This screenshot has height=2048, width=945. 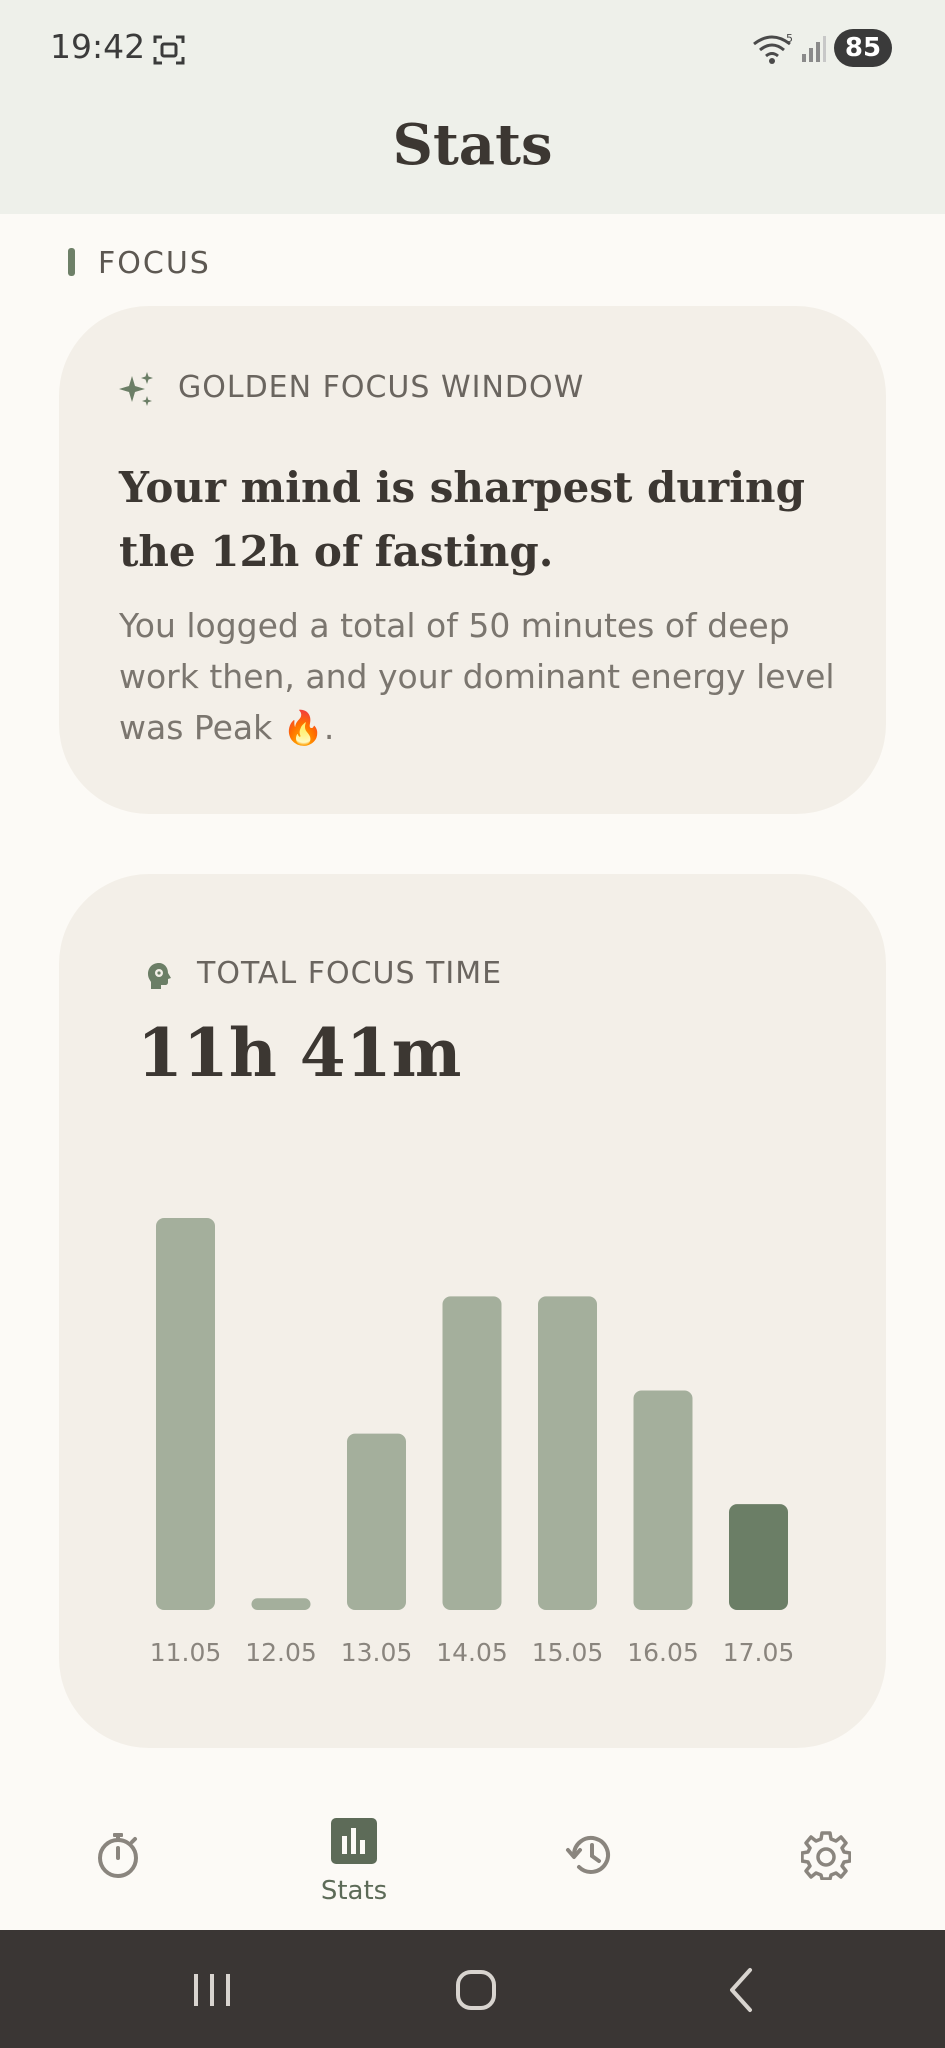 What do you see at coordinates (376, 1521) in the screenshot?
I see `chart-bar-13.05` at bounding box center [376, 1521].